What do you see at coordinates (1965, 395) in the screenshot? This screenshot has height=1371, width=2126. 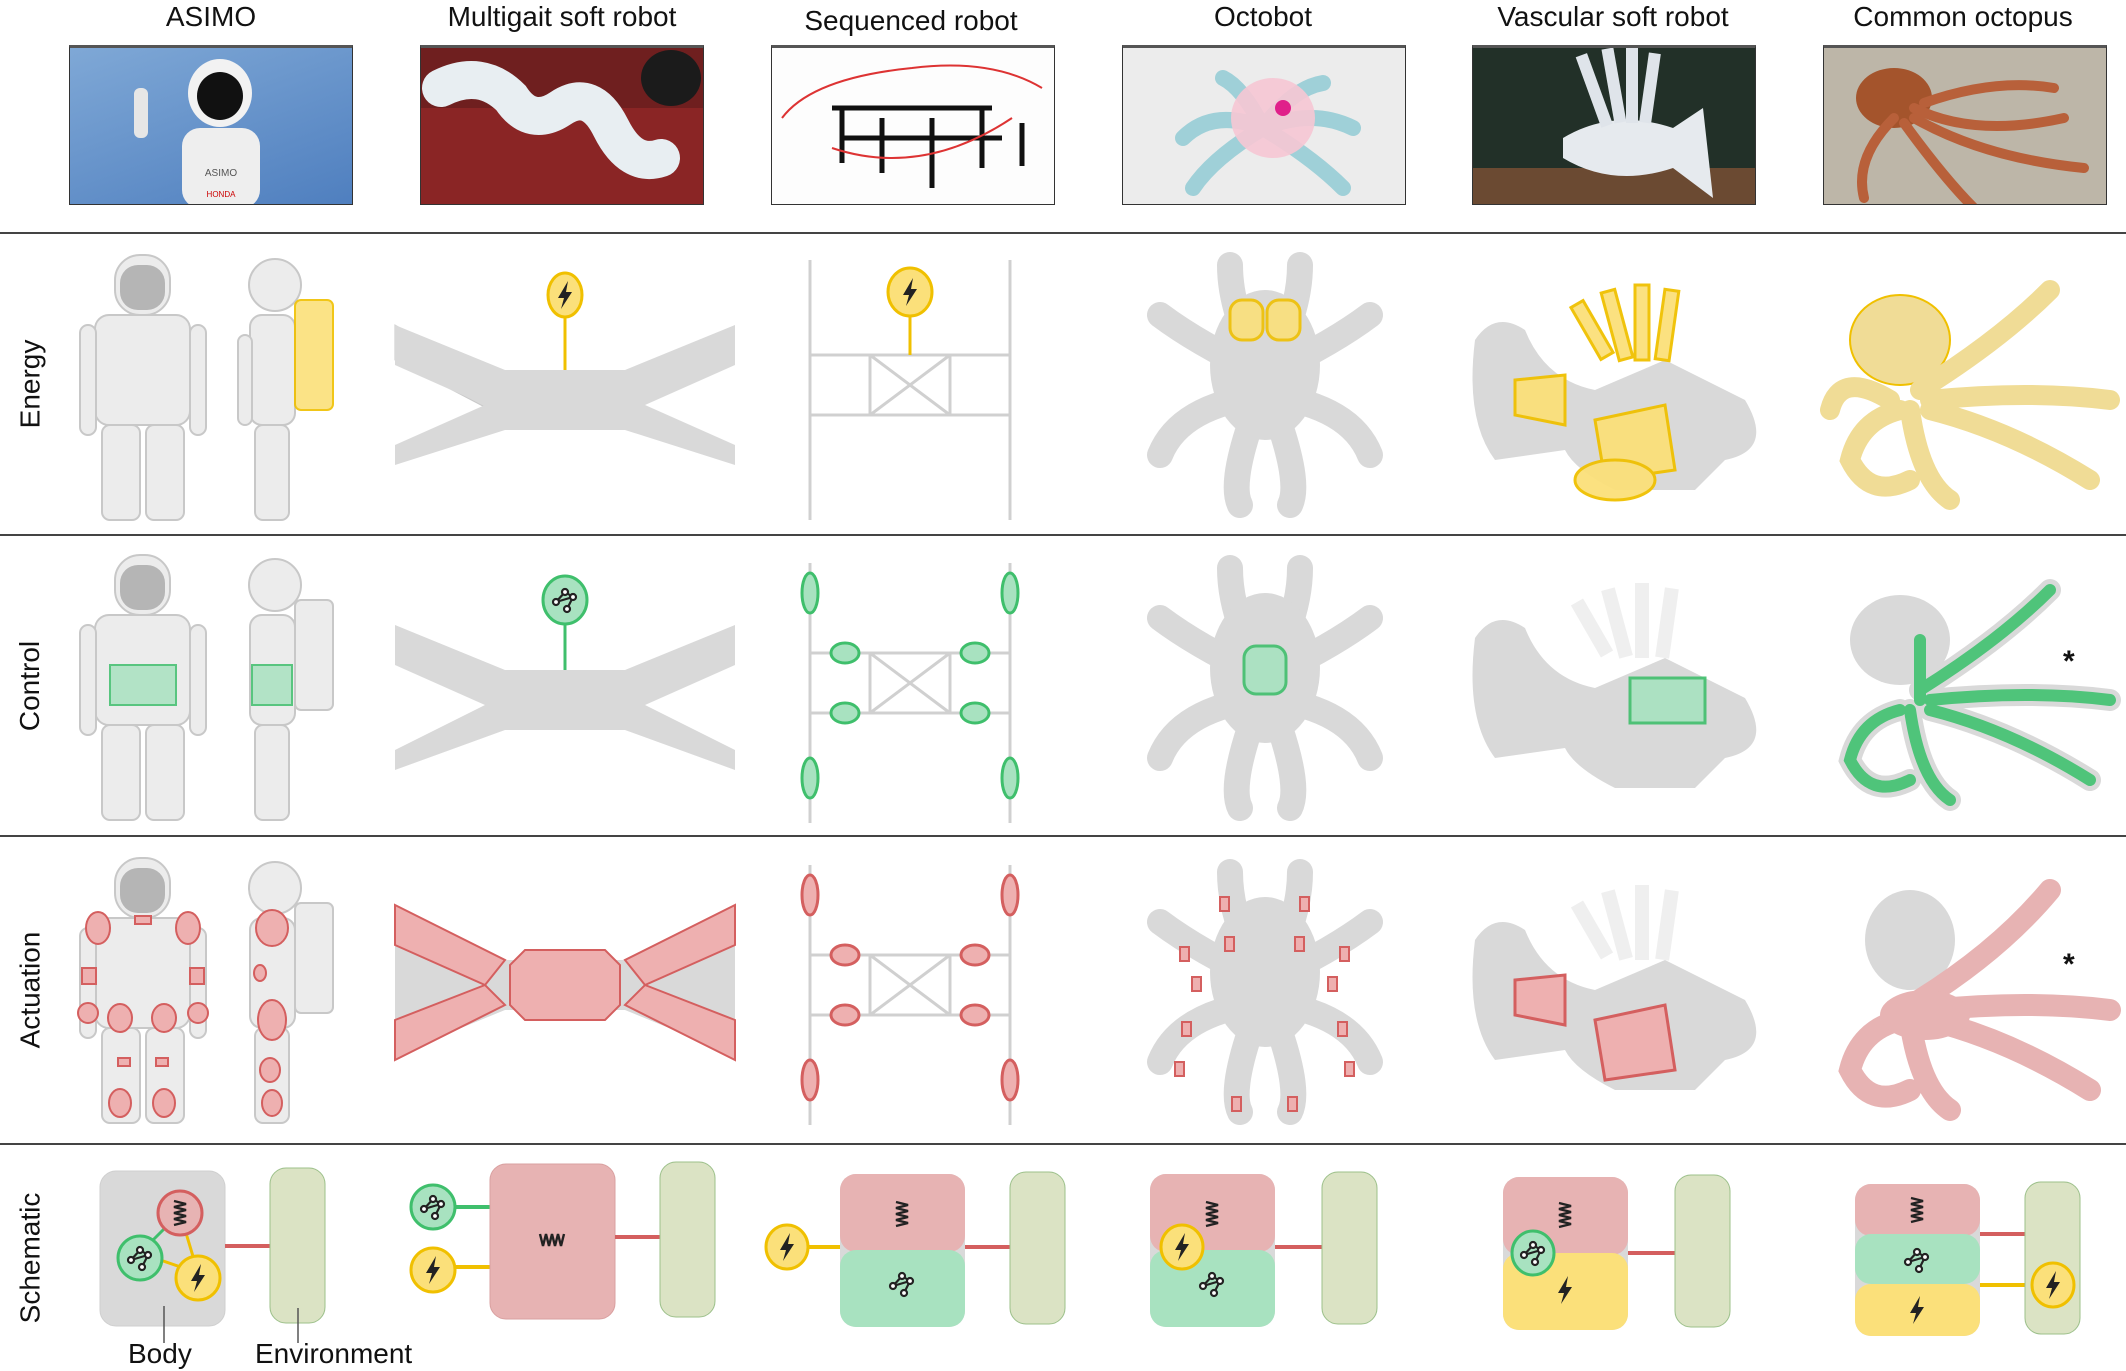 I see `octopus-energy-figure` at bounding box center [1965, 395].